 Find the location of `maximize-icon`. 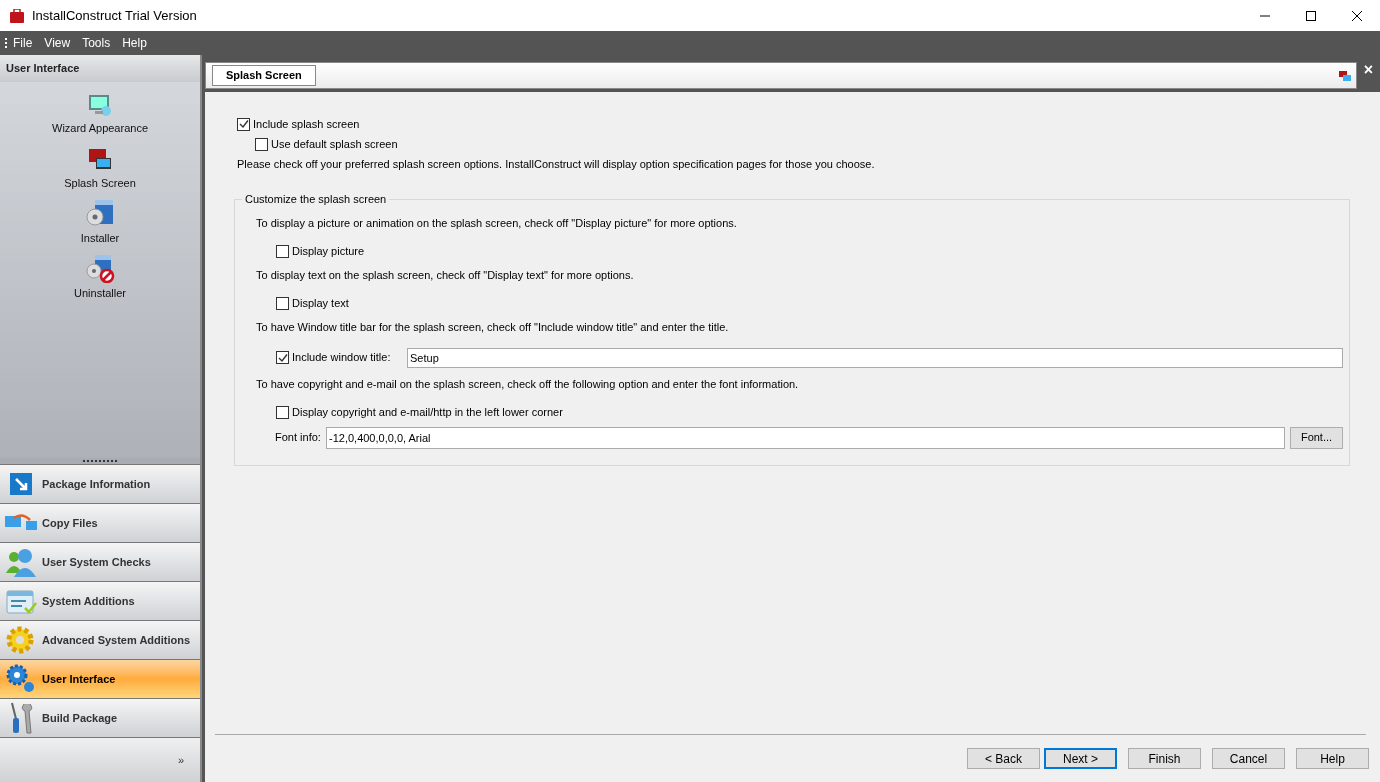

maximize-icon is located at coordinates (1311, 15).